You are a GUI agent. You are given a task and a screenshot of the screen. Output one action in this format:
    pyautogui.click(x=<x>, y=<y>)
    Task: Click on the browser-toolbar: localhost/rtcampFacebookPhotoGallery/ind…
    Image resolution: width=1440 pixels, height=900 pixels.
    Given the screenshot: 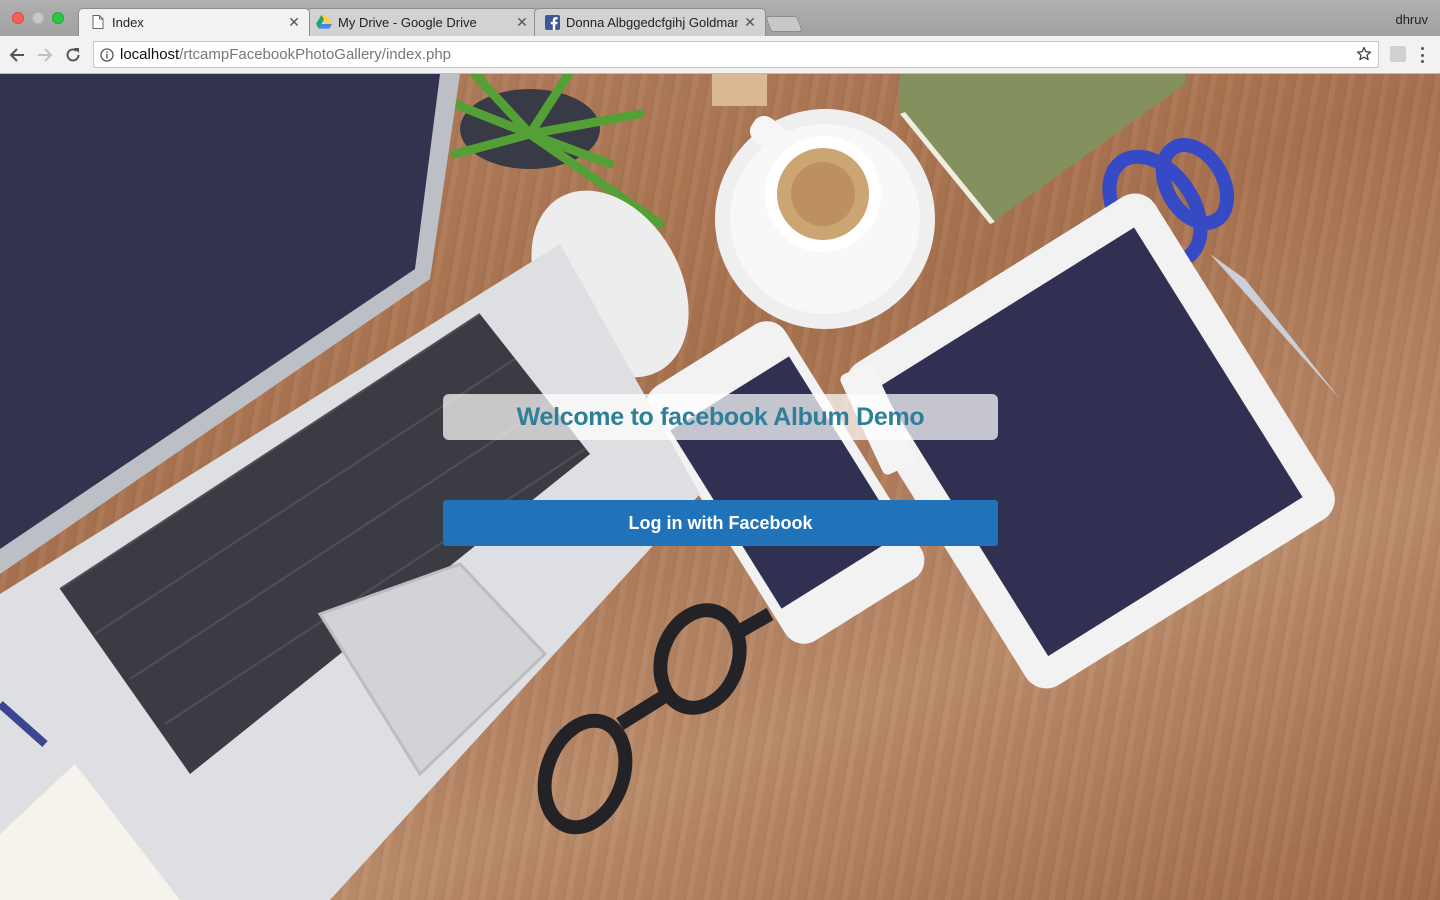 What is the action you would take?
    pyautogui.click(x=720, y=55)
    